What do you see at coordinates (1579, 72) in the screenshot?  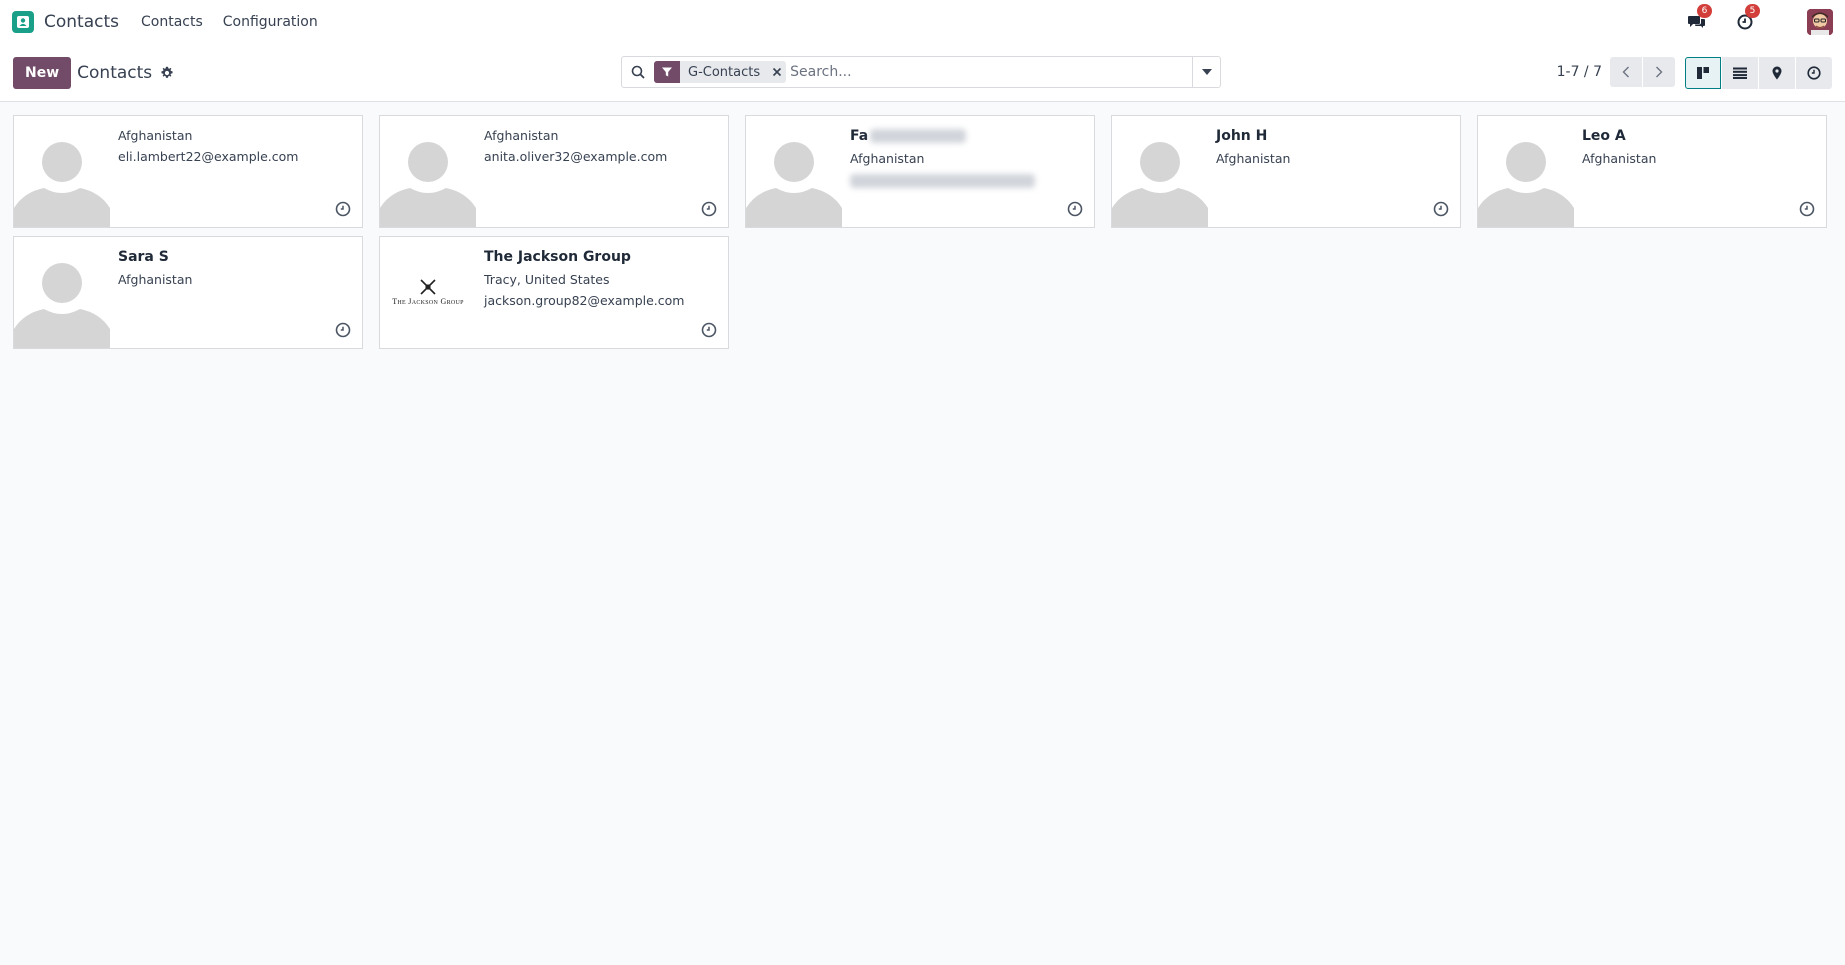 I see `pager-value: 1-7 / 7` at bounding box center [1579, 72].